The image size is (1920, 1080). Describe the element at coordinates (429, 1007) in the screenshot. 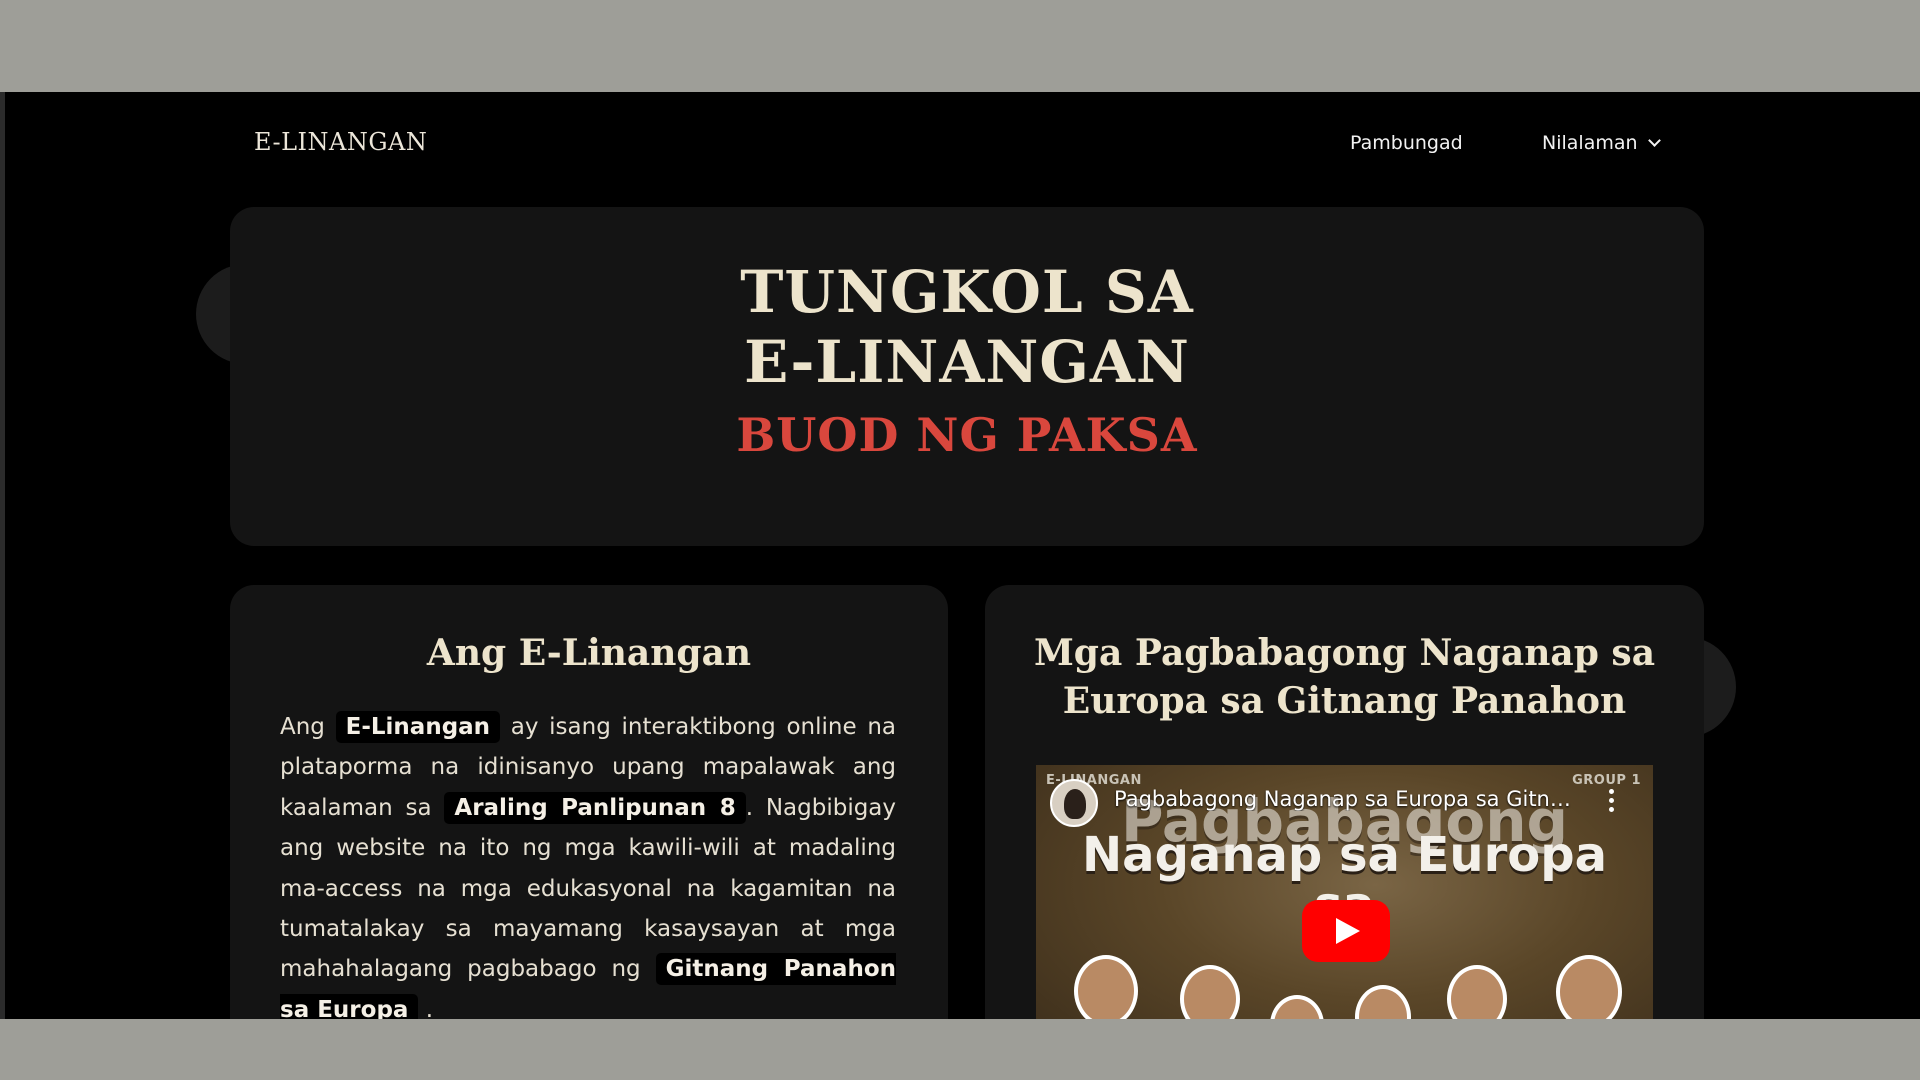

I see `text-segment: .` at that location.